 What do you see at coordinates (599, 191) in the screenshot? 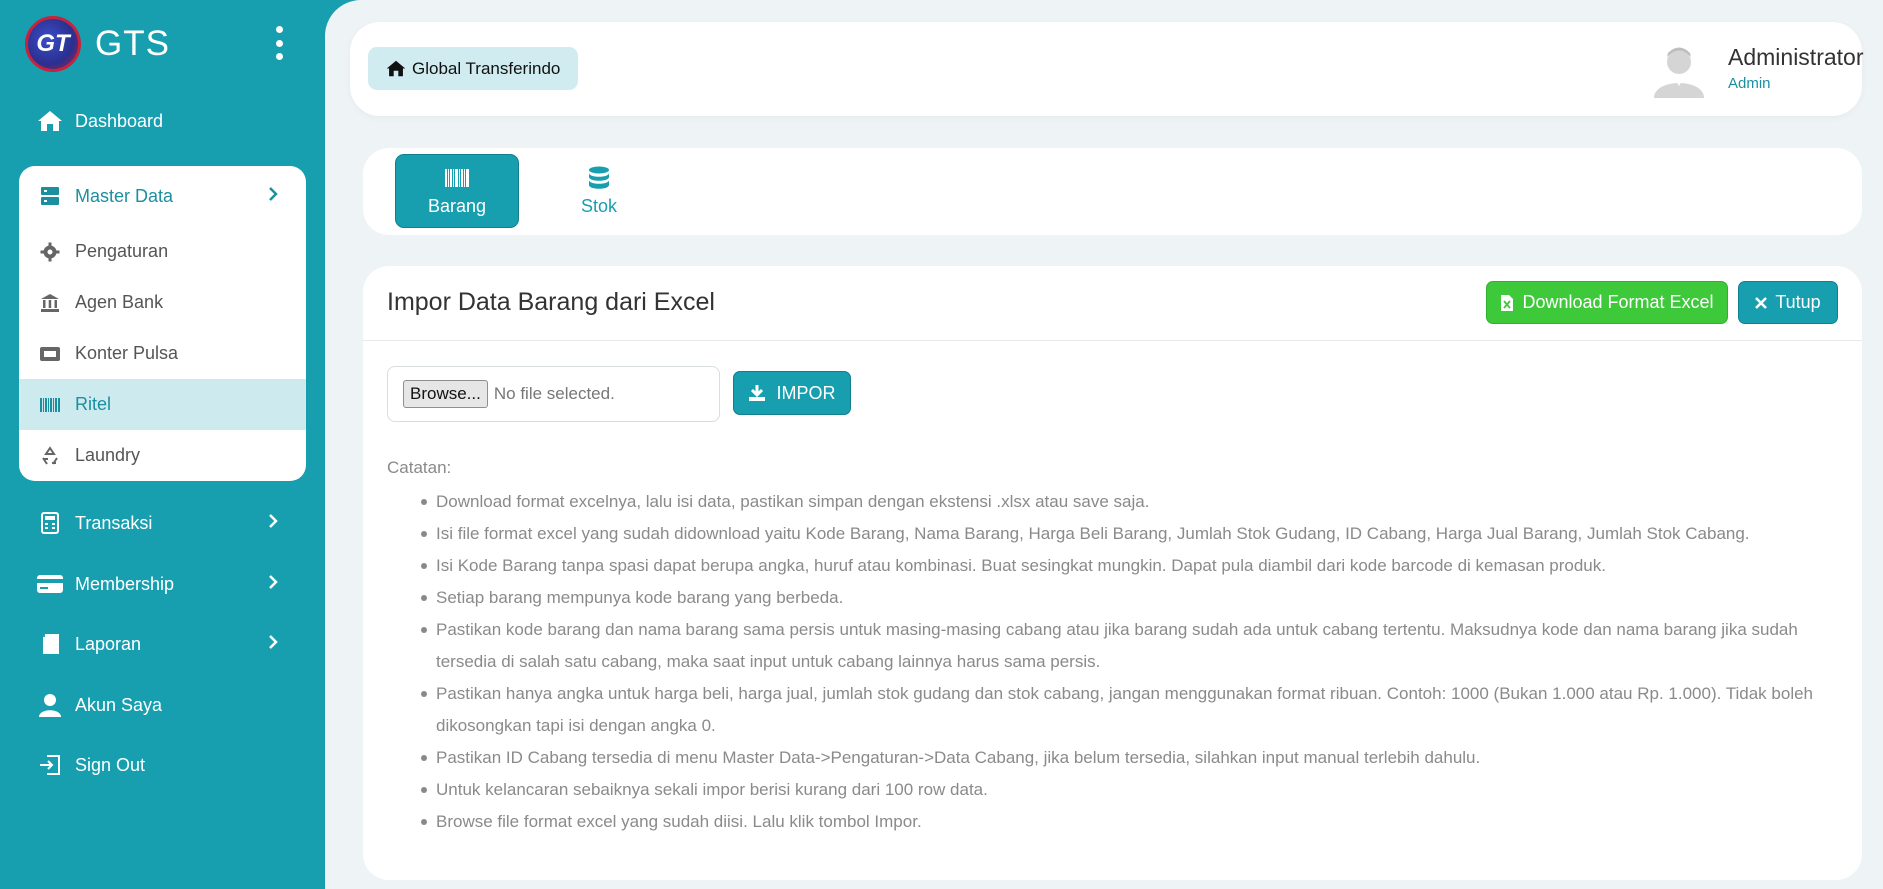
I see `tab-stok: Stok` at bounding box center [599, 191].